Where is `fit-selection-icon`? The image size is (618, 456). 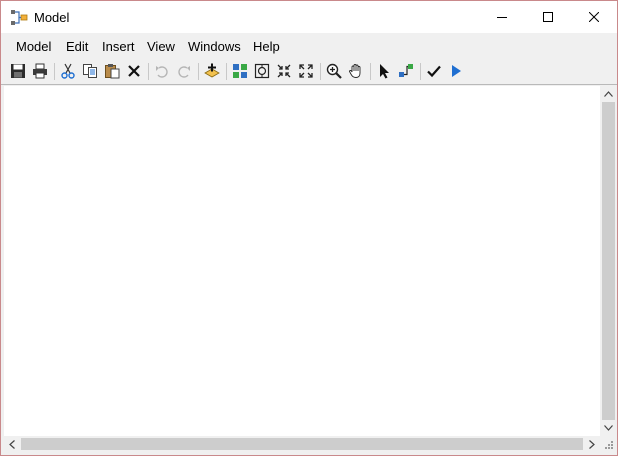
fit-selection-icon is located at coordinates (284, 71).